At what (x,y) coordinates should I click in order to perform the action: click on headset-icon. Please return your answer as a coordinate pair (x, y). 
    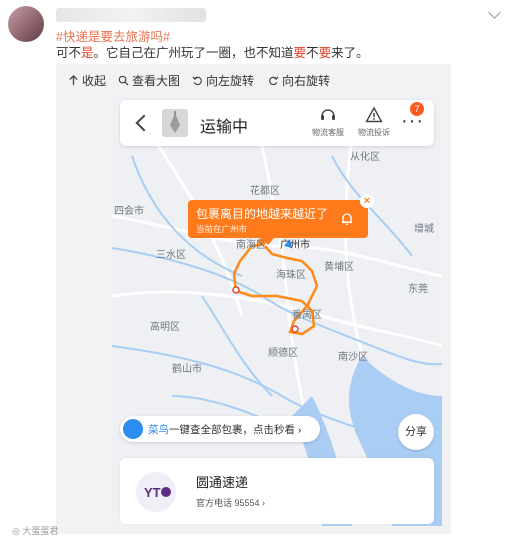
    Looking at the image, I should click on (328, 114).